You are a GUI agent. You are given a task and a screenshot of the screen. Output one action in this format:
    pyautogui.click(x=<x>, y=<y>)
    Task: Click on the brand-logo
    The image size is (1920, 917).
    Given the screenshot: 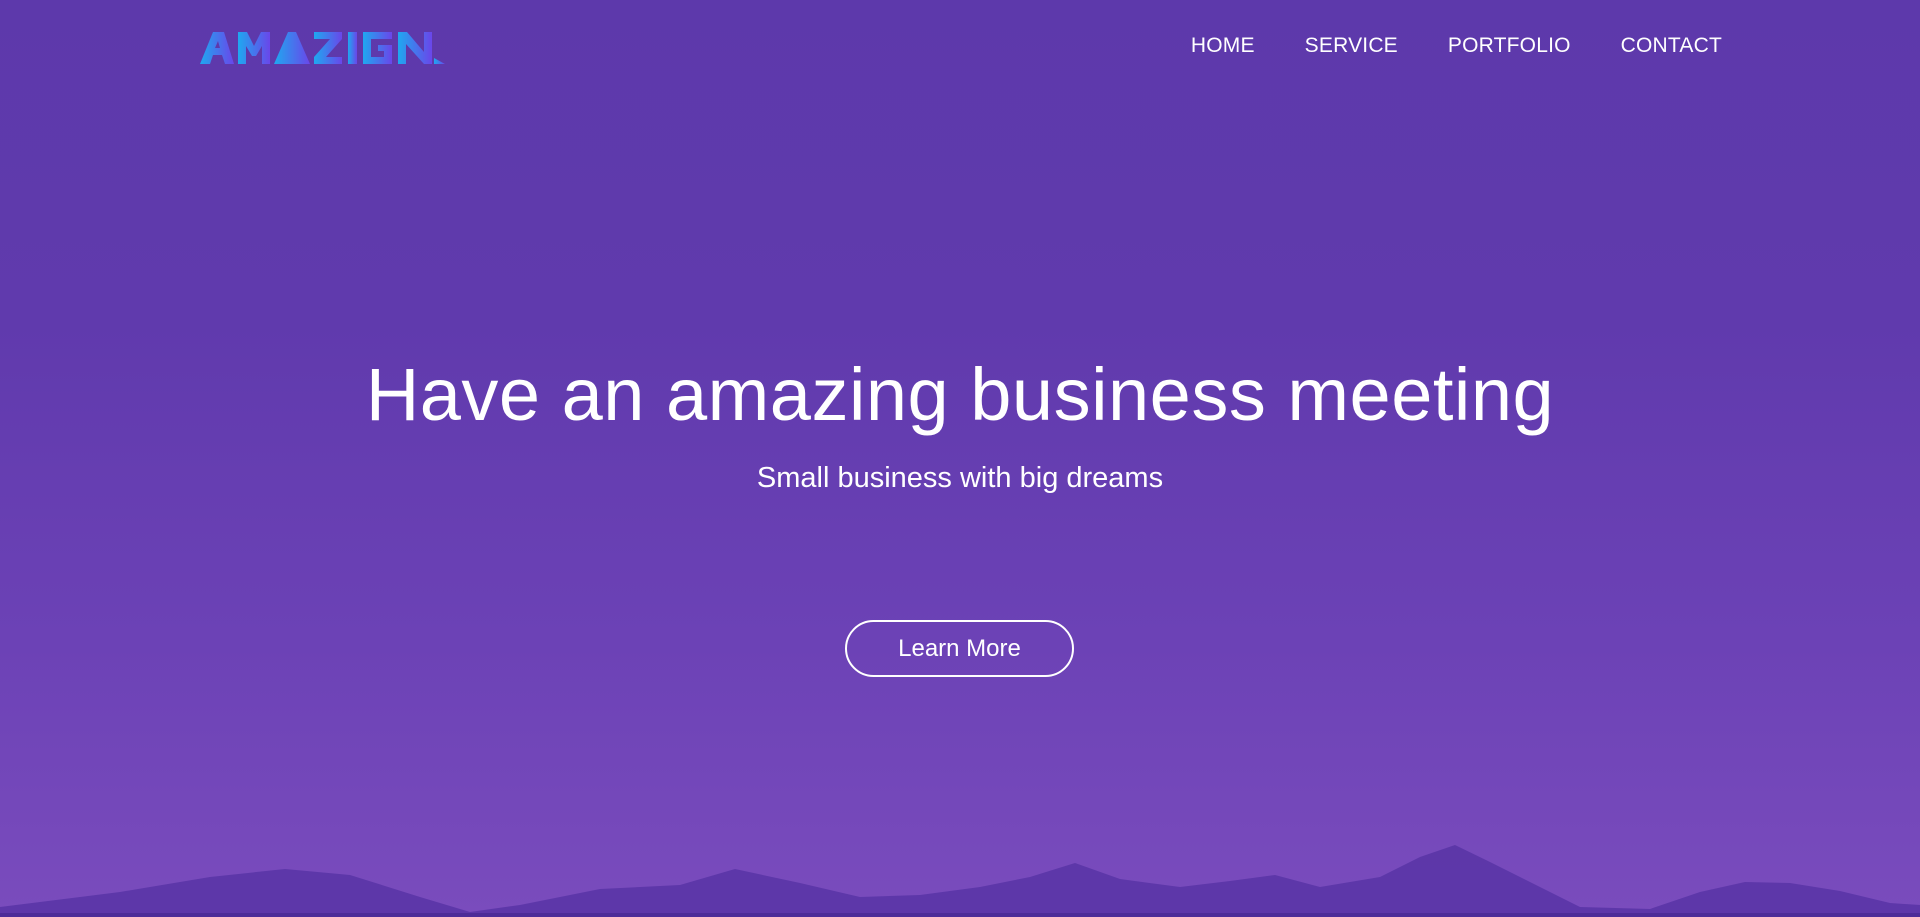 What is the action you would take?
    pyautogui.click(x=322, y=48)
    